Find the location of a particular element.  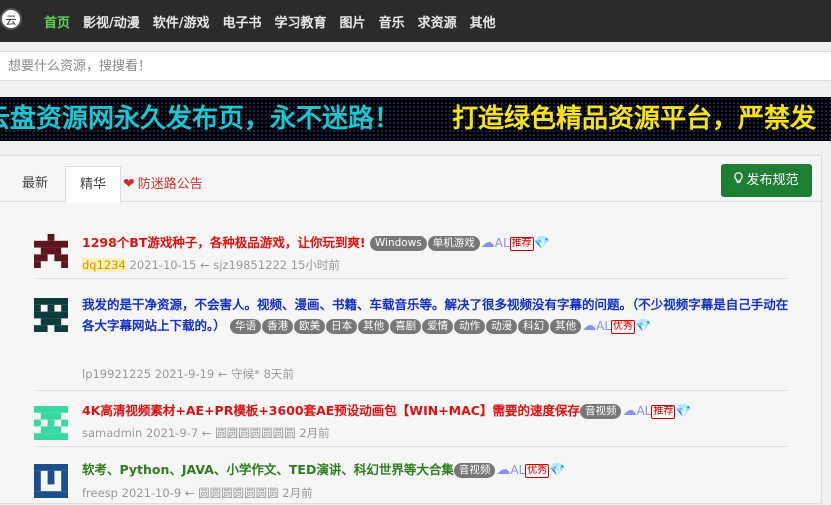

tab-notice: ❤ 防迷路公告 is located at coordinates (163, 184).